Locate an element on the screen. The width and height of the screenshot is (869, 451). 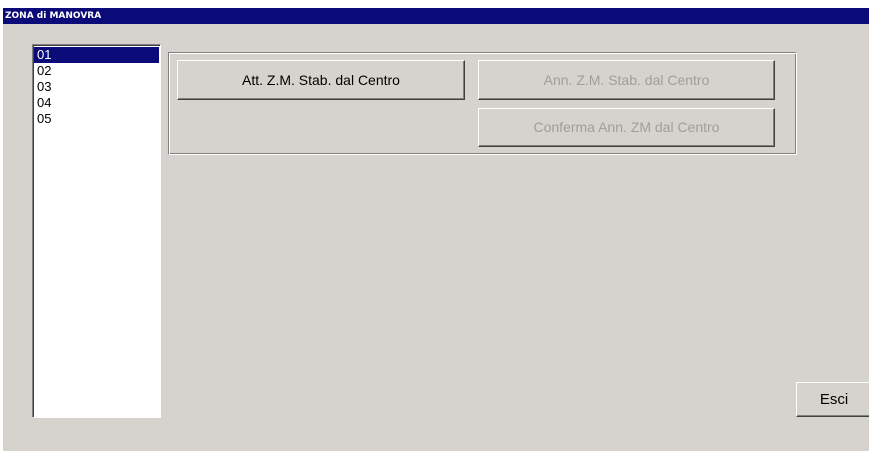
exit-button-label: Esci is located at coordinates (834, 399).